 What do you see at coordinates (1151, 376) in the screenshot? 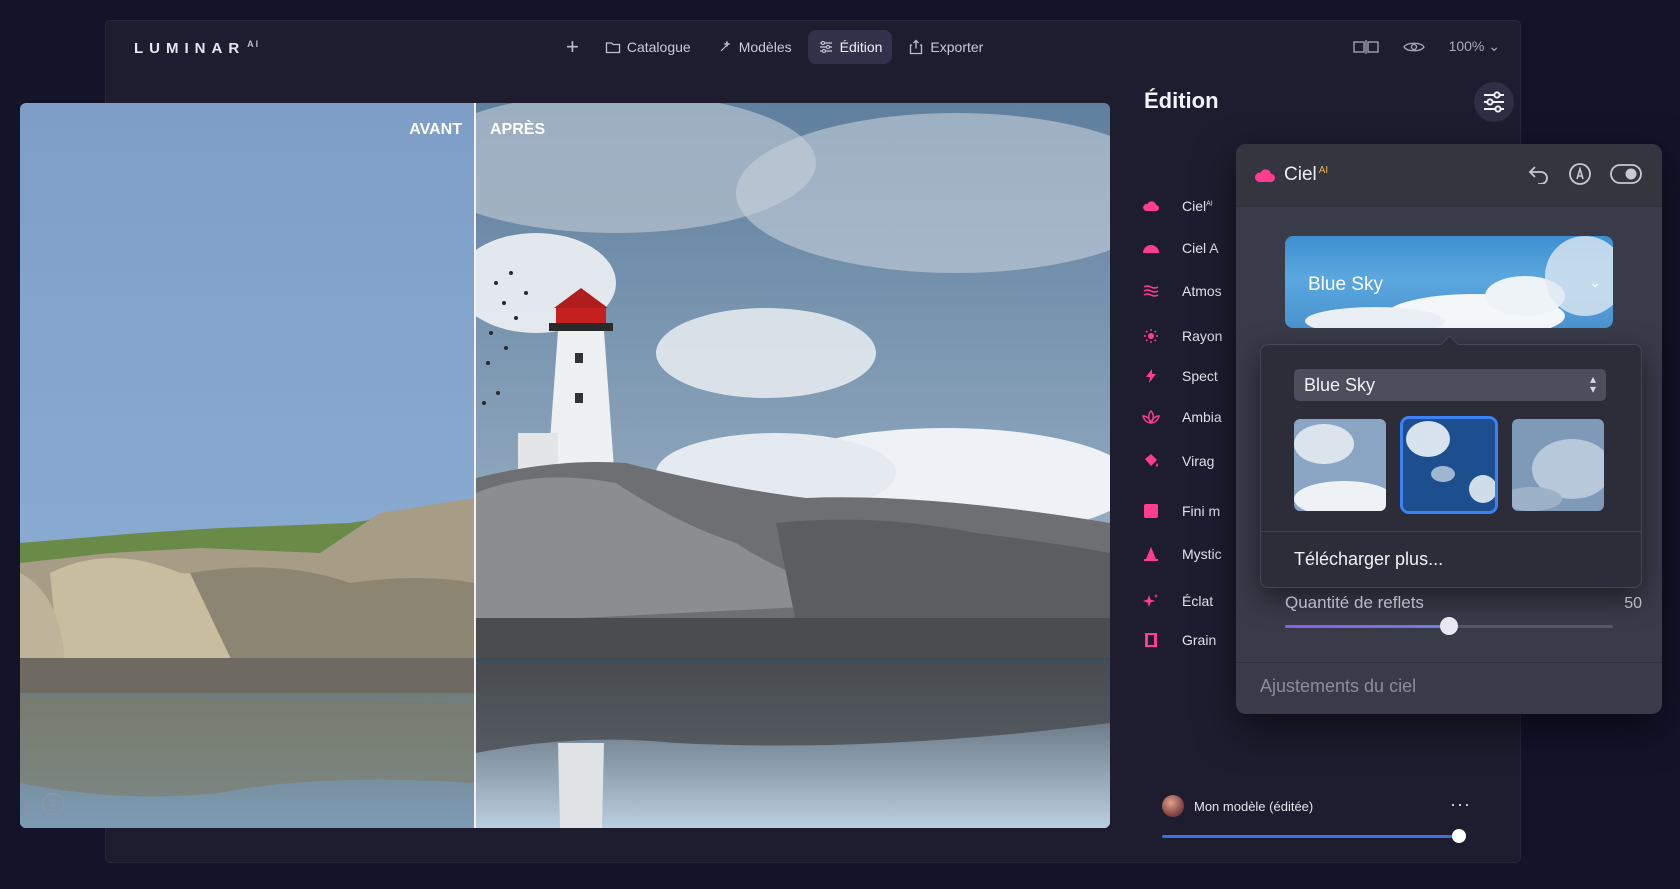
I see `bolt-icon` at bounding box center [1151, 376].